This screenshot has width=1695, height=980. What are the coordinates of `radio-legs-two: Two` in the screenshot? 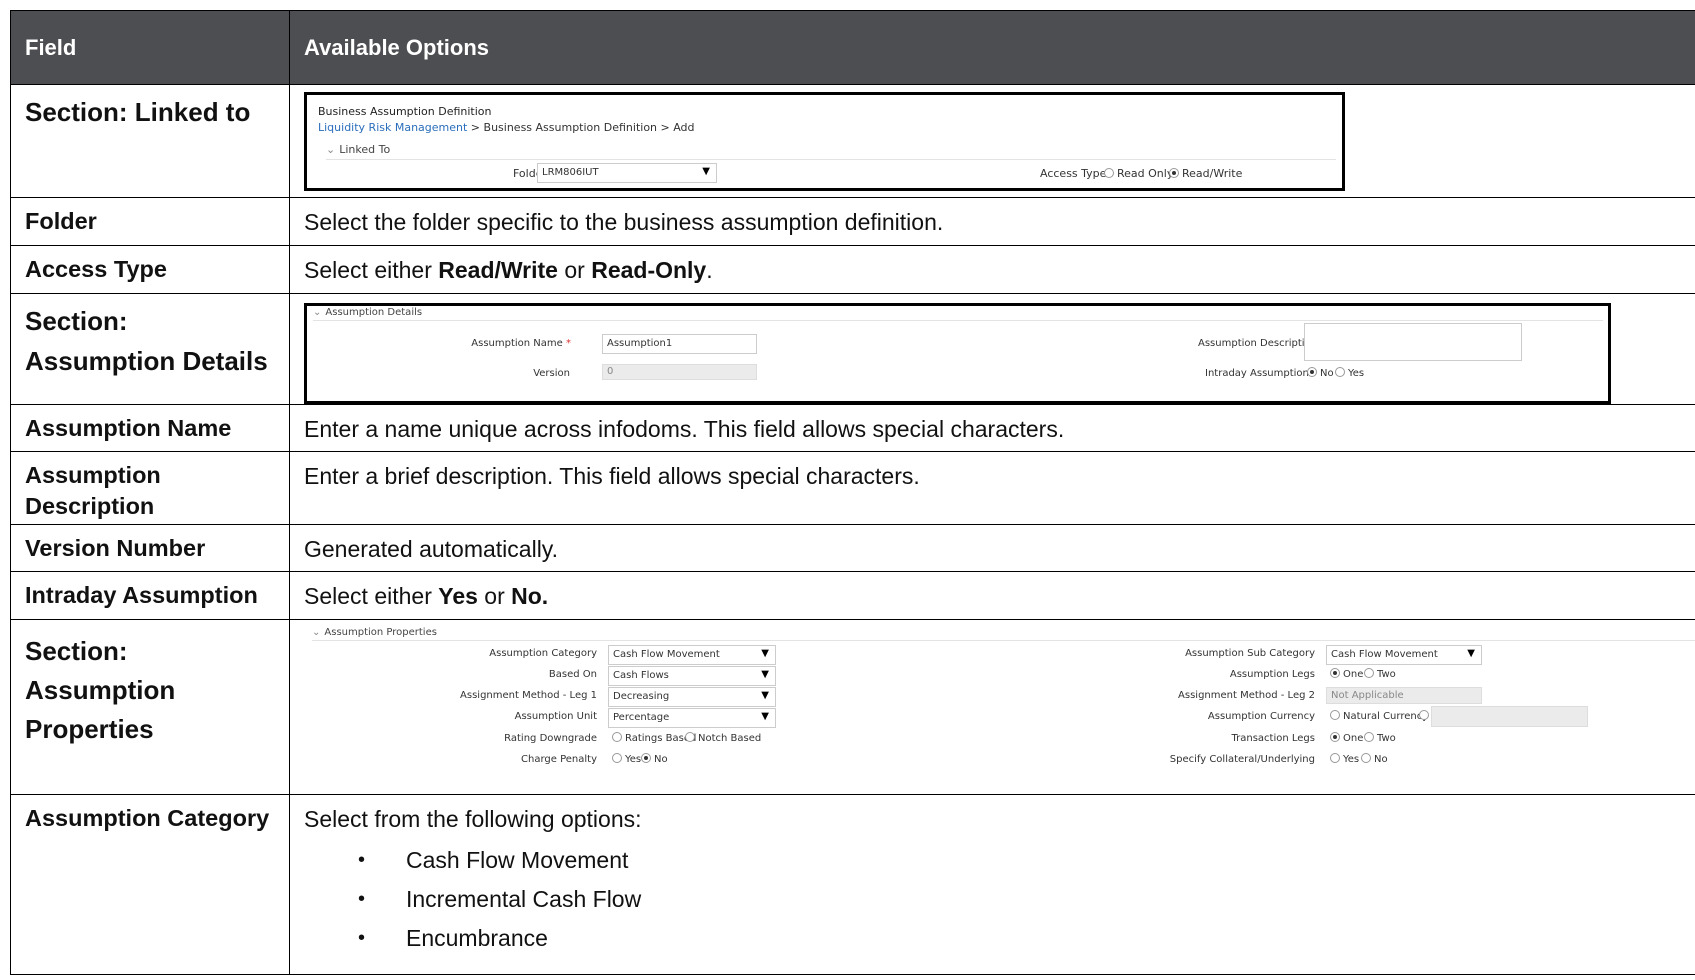 It's located at (1380, 674).